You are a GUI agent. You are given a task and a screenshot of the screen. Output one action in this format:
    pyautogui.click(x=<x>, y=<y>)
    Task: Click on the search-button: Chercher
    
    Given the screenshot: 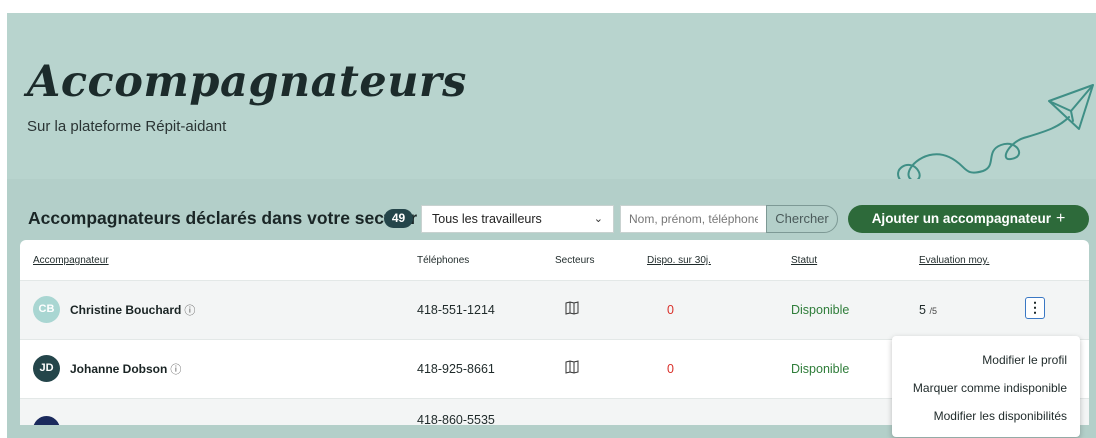 What is the action you would take?
    pyautogui.click(x=802, y=219)
    